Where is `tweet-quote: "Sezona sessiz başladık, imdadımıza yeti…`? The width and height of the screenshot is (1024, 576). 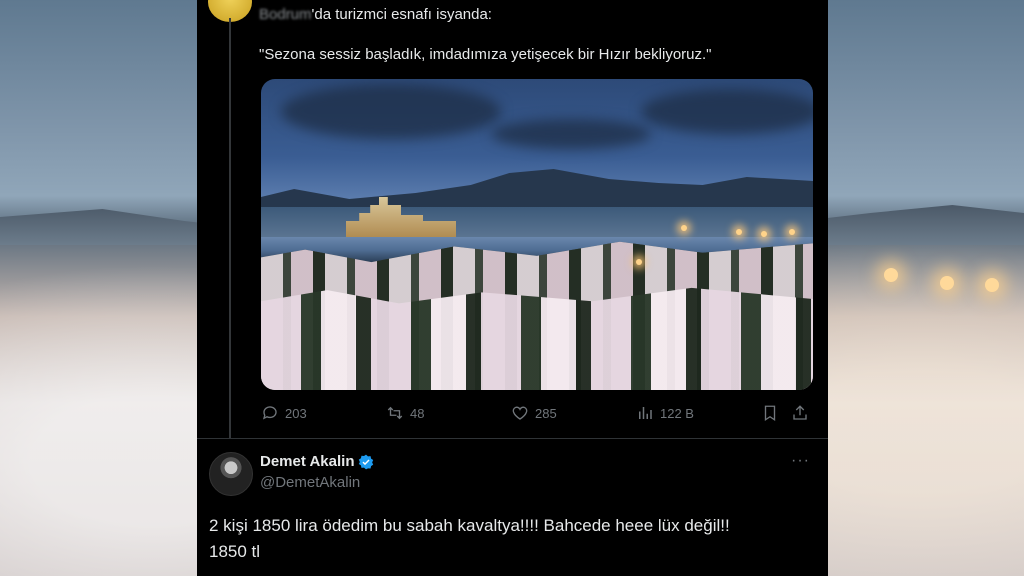 tweet-quote: "Sezona sessiz başladık, imdadımıza yeti… is located at coordinates (485, 54).